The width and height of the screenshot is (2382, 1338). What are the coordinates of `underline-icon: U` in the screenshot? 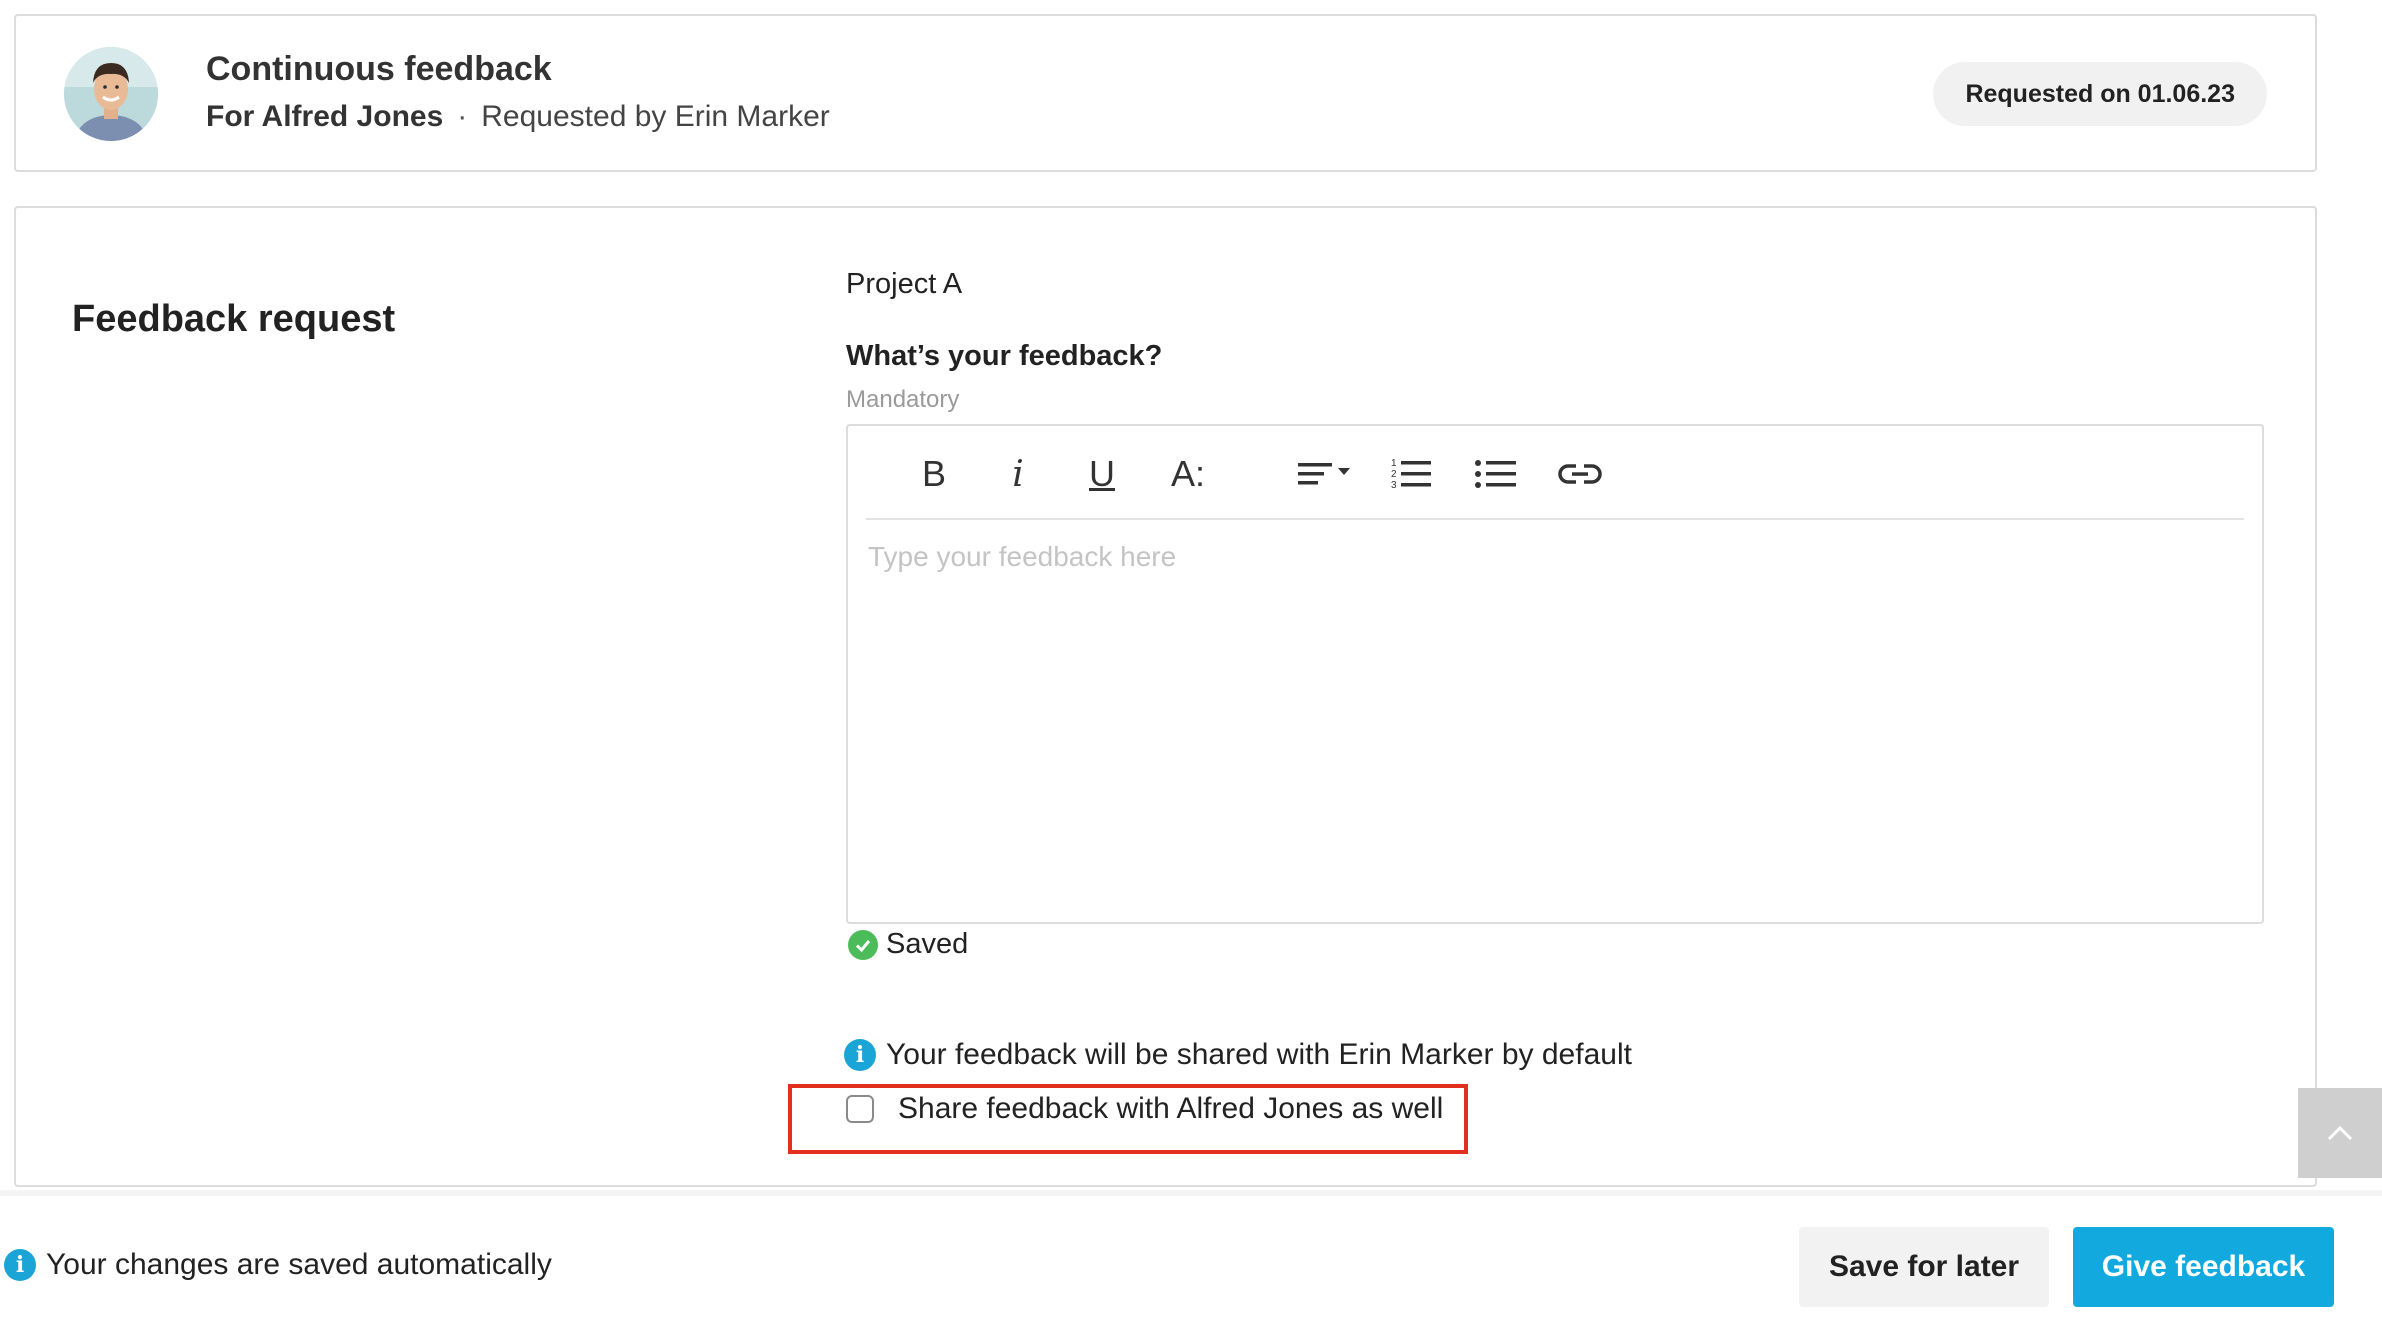 It's located at (1102, 473).